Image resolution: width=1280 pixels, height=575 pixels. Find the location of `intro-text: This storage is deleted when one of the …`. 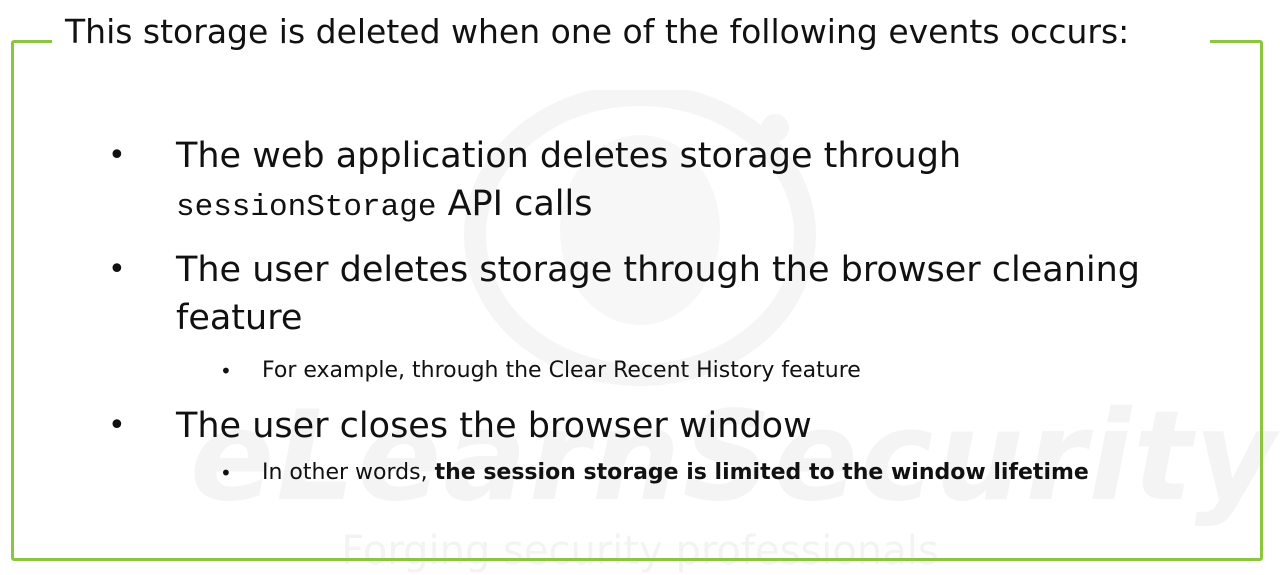

intro-text: This storage is deleted when one of the … is located at coordinates (597, 31).